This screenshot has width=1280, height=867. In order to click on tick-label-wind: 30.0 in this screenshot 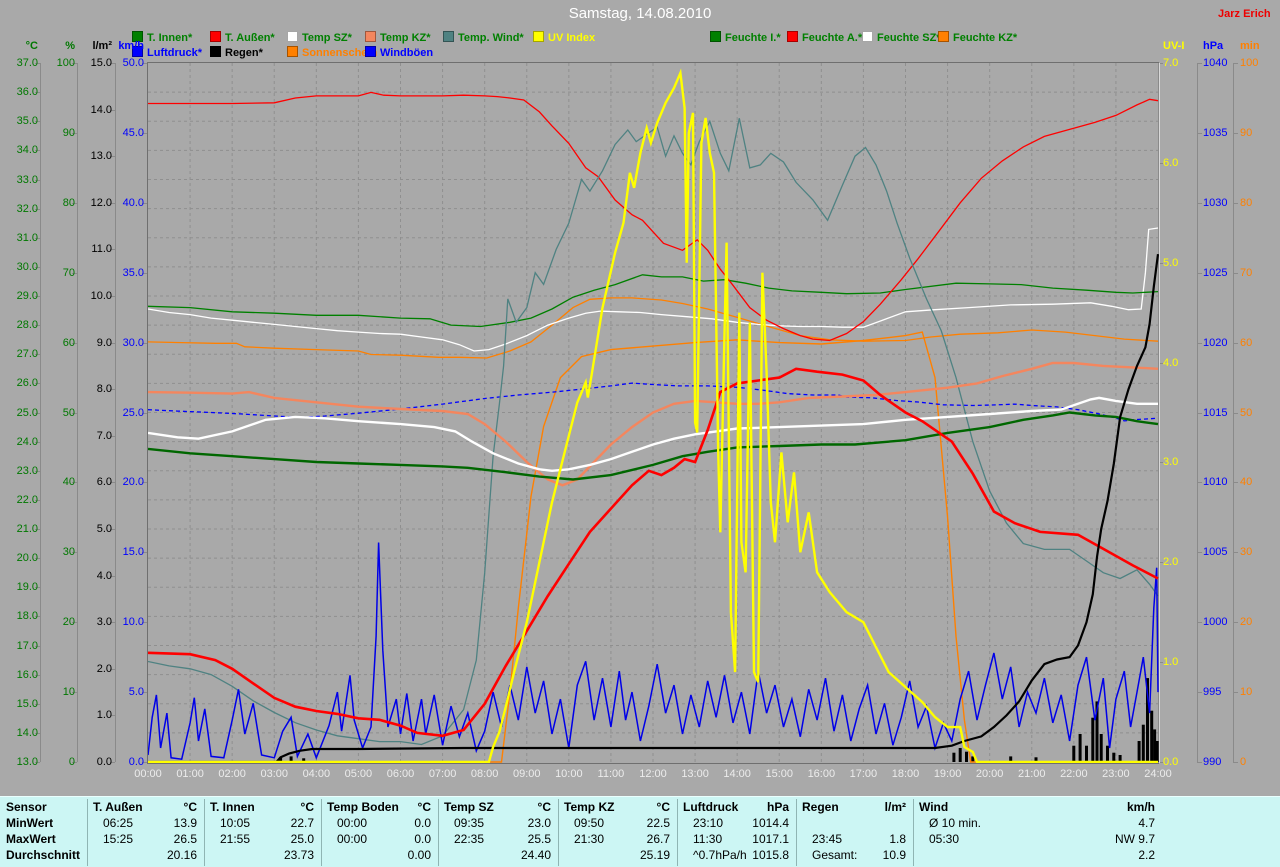, I will do `click(133, 343)`.